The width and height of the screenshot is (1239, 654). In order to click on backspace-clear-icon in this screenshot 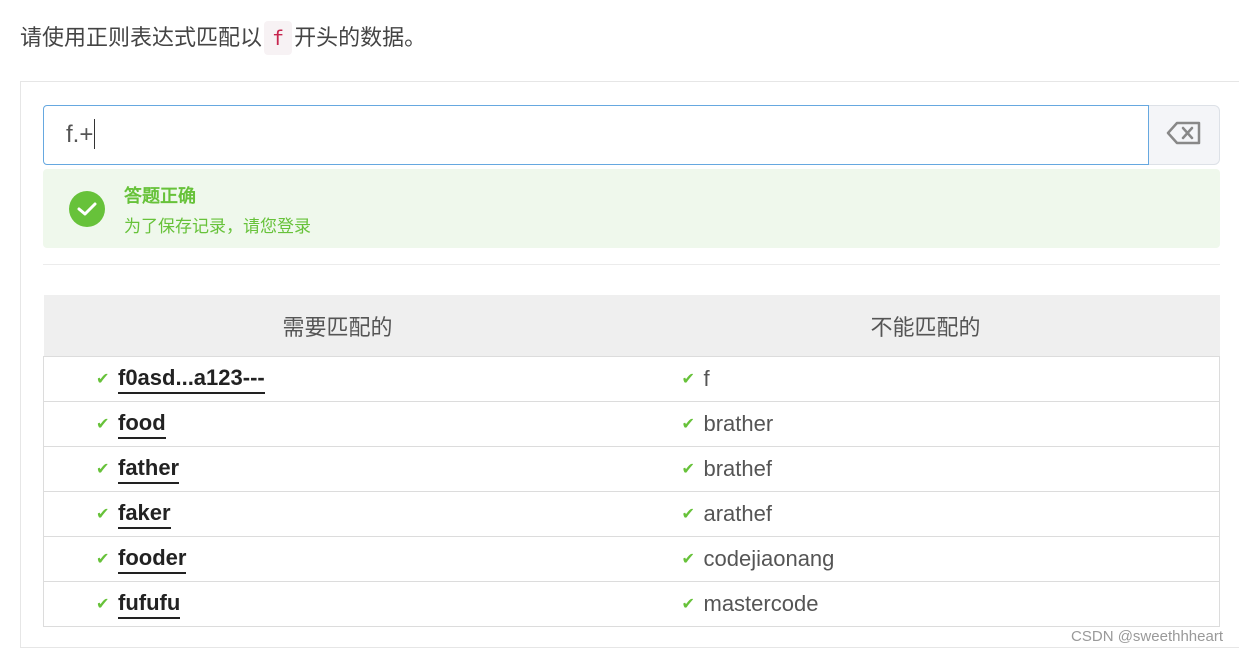, I will do `click(1184, 135)`.